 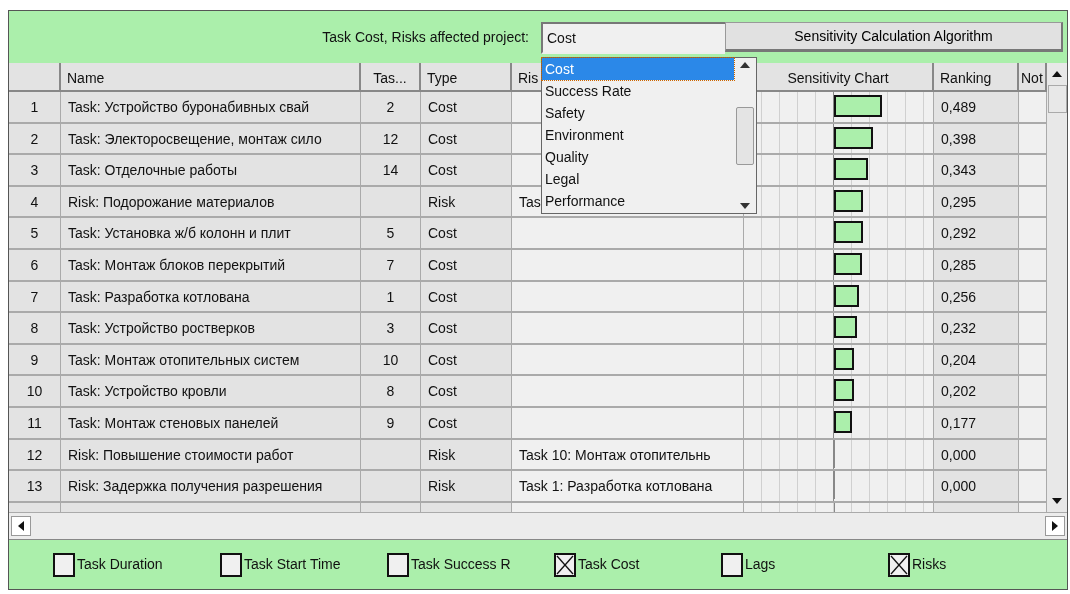 What do you see at coordinates (35, 329) in the screenshot?
I see `row-number: 8` at bounding box center [35, 329].